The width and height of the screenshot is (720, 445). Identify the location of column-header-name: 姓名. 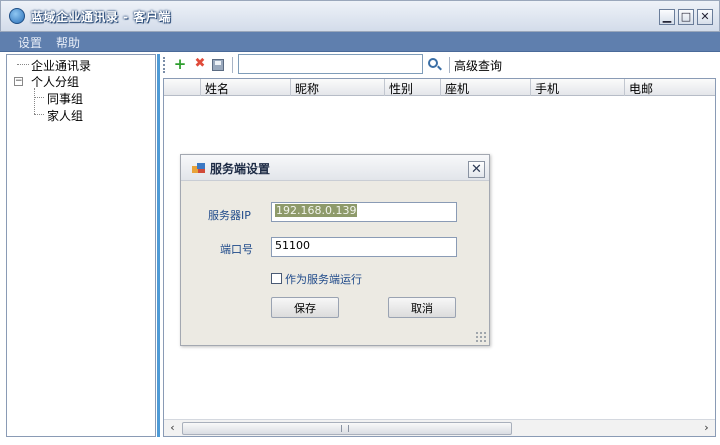
(217, 88).